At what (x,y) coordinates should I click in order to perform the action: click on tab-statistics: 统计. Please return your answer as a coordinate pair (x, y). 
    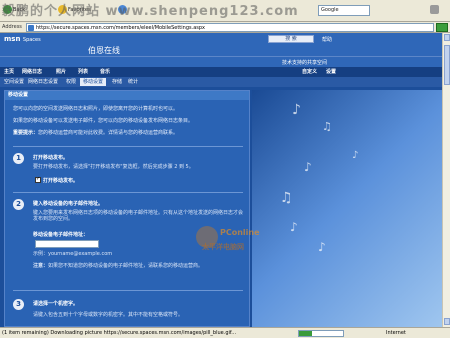
    Looking at the image, I should click on (133, 82).